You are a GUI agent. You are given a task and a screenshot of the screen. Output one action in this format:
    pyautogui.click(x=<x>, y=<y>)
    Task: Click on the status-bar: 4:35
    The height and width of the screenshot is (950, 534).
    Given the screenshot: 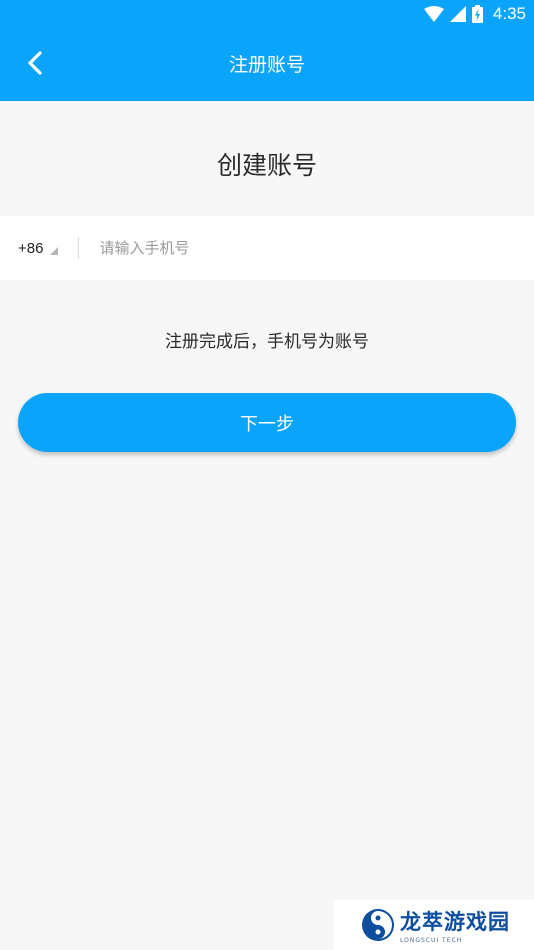 What is the action you would take?
    pyautogui.click(x=474, y=14)
    